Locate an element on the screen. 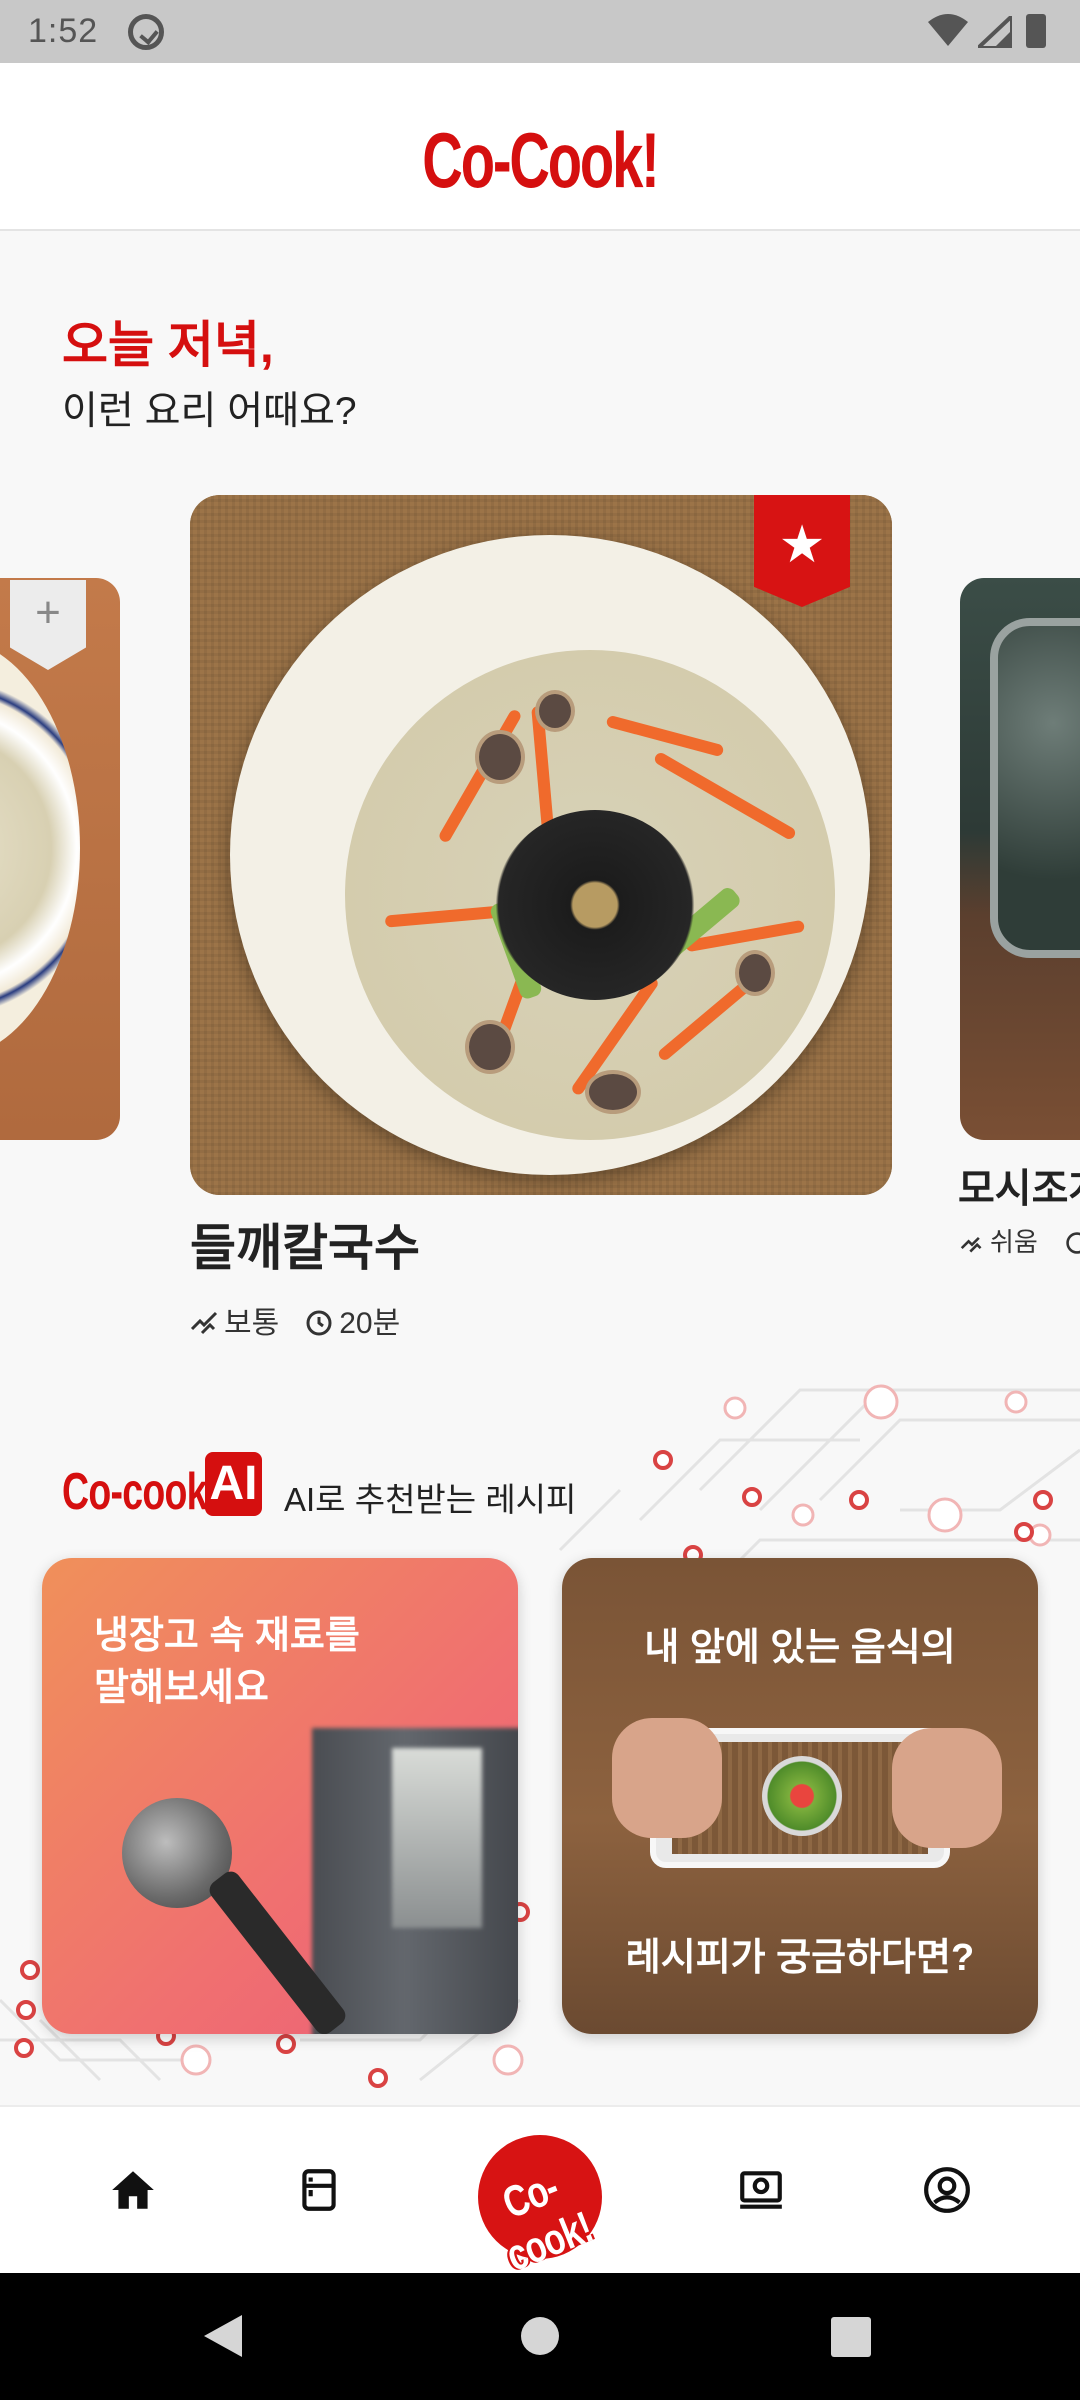 Image resolution: width=1080 pixels, height=2400 pixels. recipe-meta: 보통 20분 is located at coordinates (295, 1320).